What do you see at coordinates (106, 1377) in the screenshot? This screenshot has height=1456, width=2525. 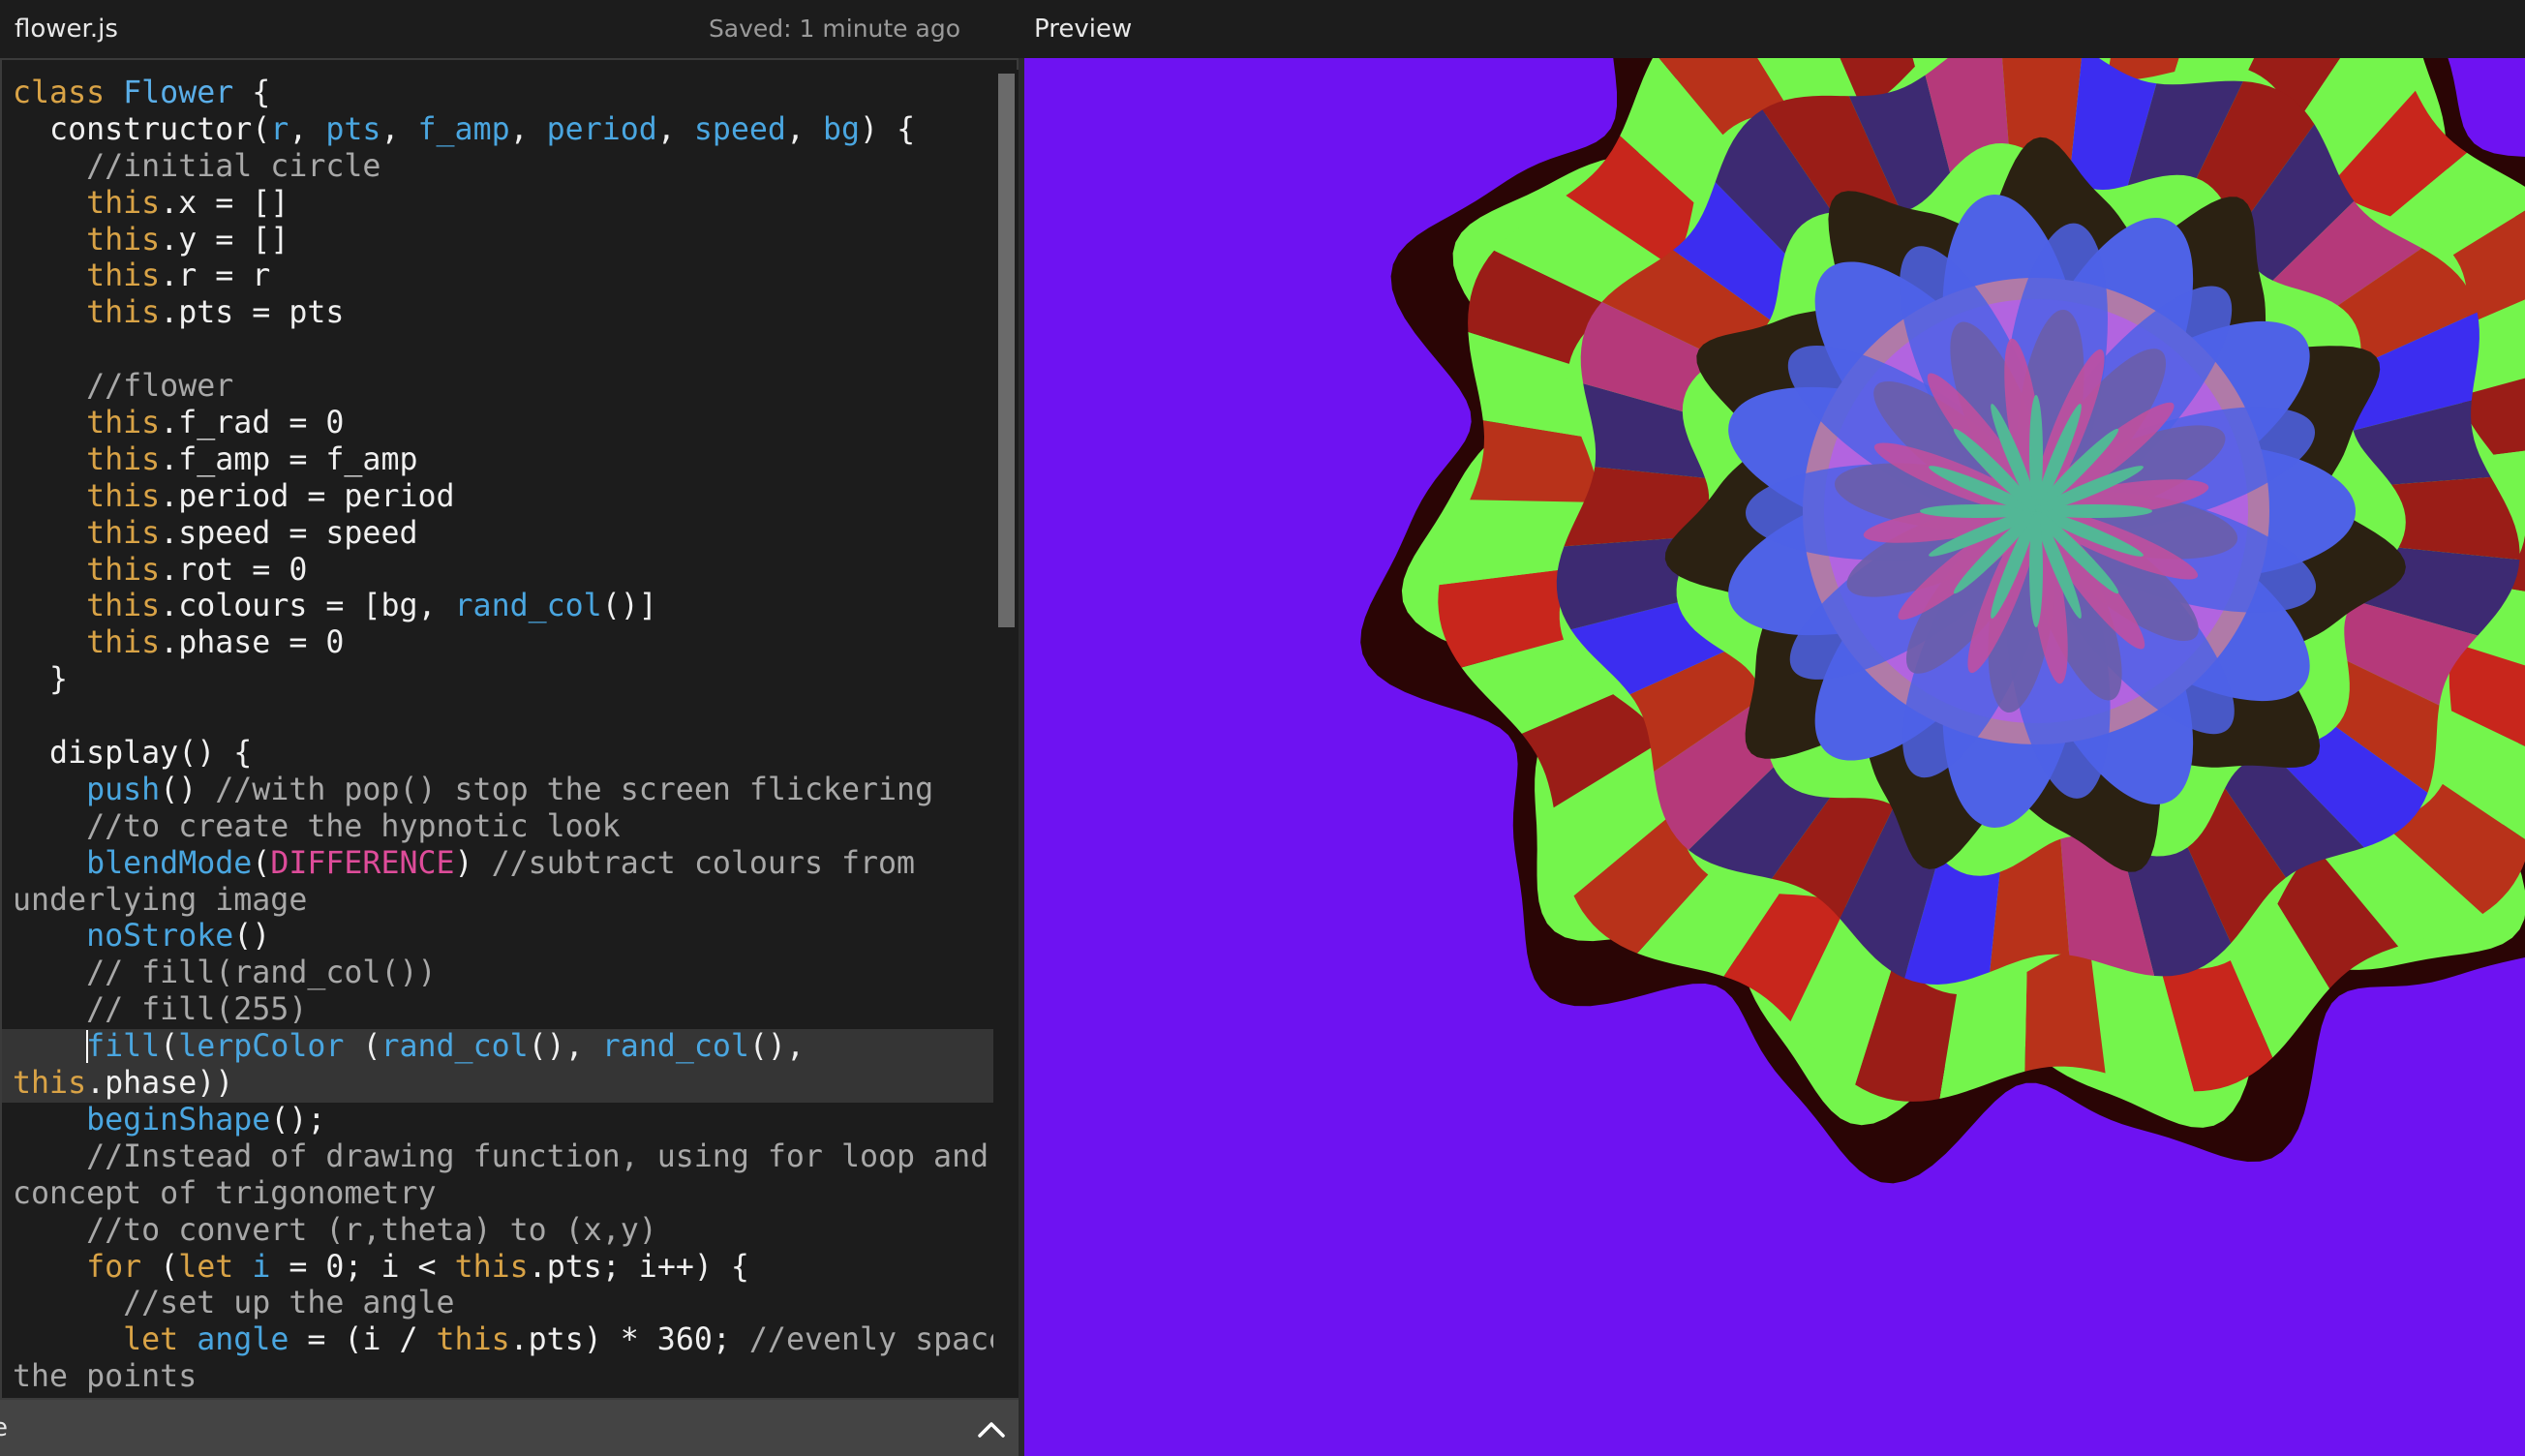 I see `code-token: the points` at bounding box center [106, 1377].